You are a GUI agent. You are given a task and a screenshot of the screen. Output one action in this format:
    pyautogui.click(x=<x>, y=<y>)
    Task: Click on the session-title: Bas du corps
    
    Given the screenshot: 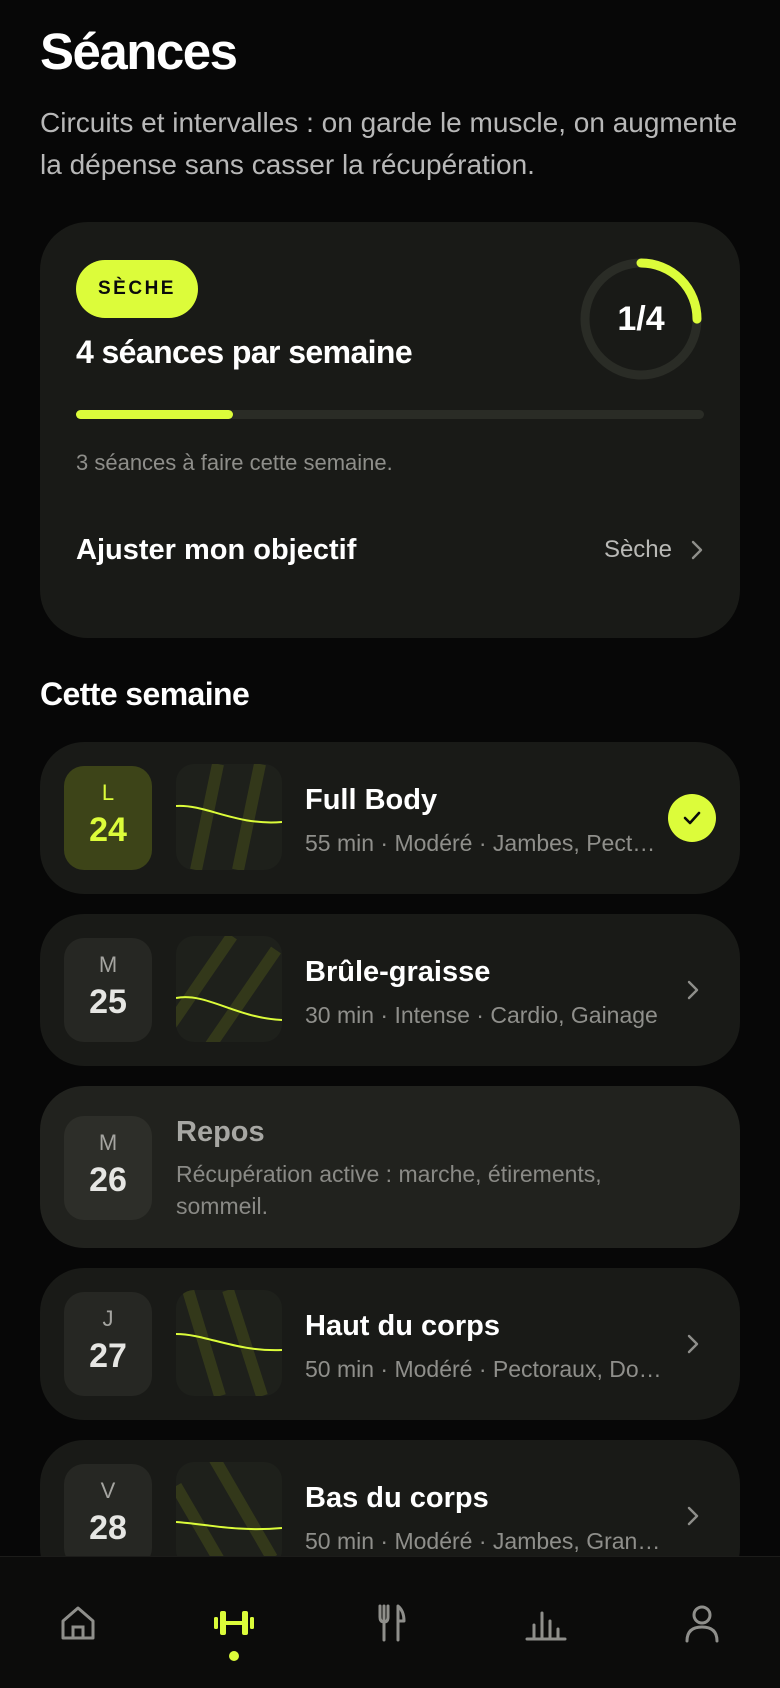 What is the action you would take?
    pyautogui.click(x=397, y=1498)
    